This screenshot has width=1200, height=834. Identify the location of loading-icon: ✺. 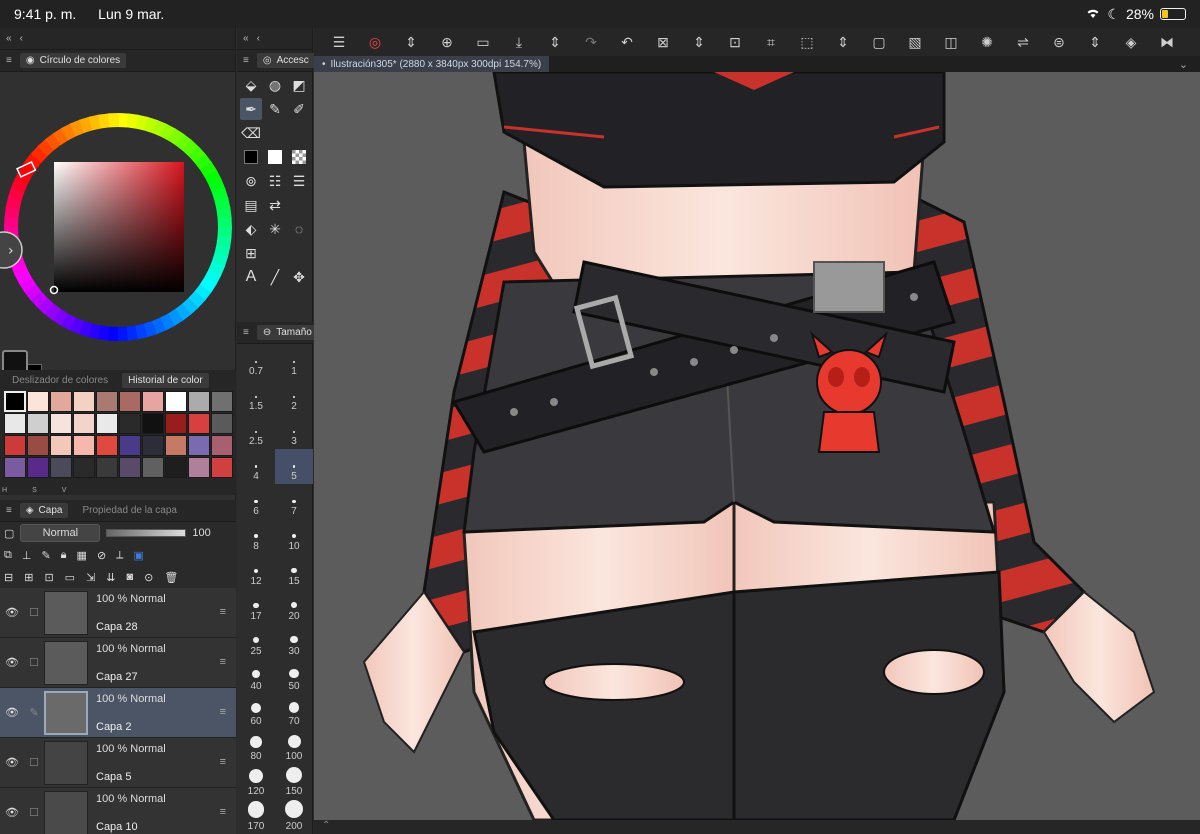
(987, 42).